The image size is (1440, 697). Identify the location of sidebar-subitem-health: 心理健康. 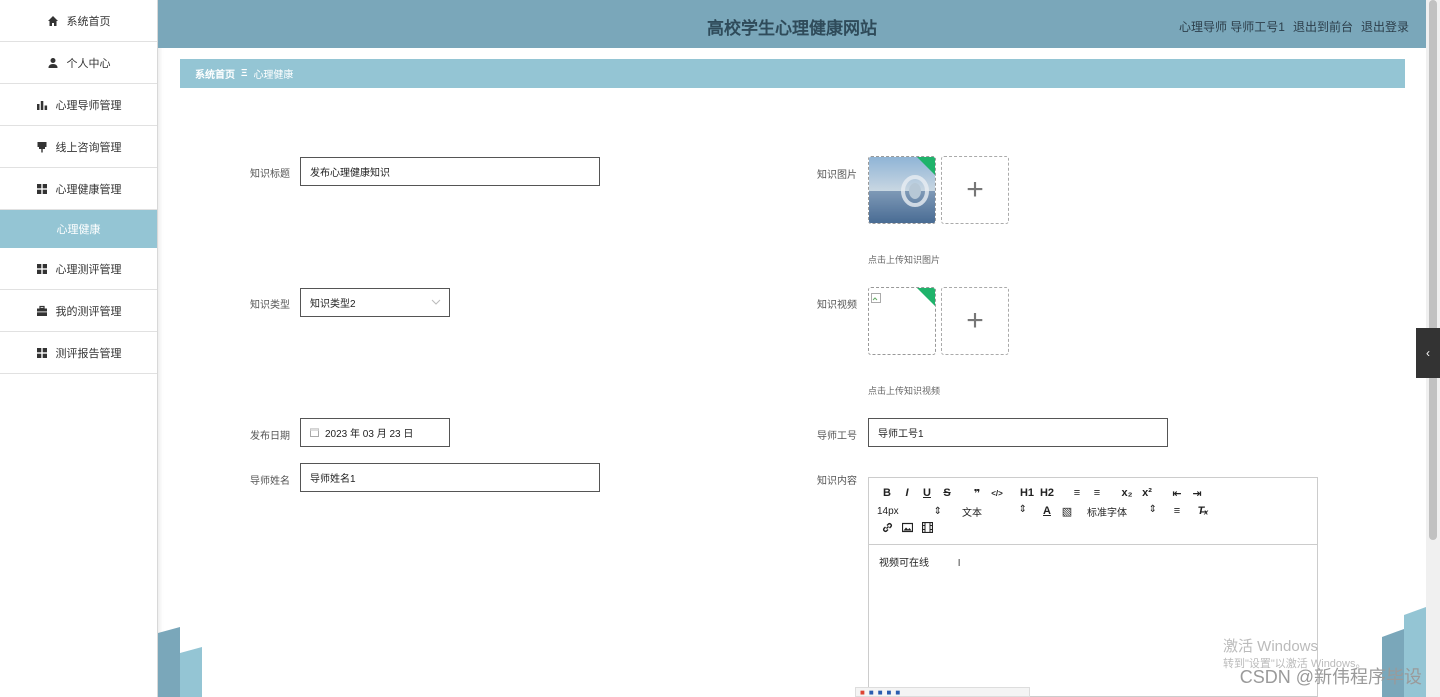
(78, 229).